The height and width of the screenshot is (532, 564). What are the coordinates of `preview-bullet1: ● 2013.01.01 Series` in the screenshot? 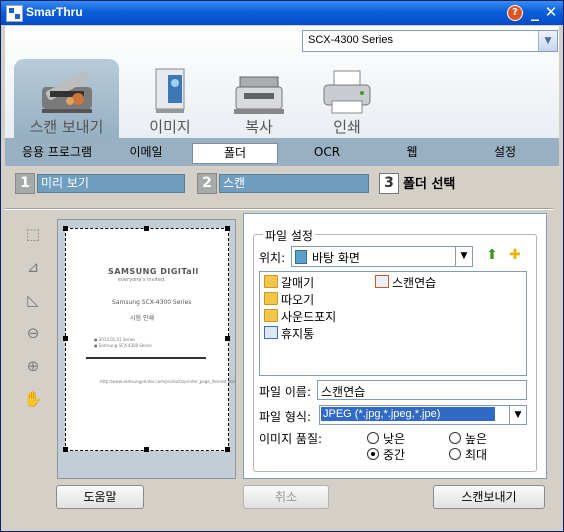 It's located at (115, 339).